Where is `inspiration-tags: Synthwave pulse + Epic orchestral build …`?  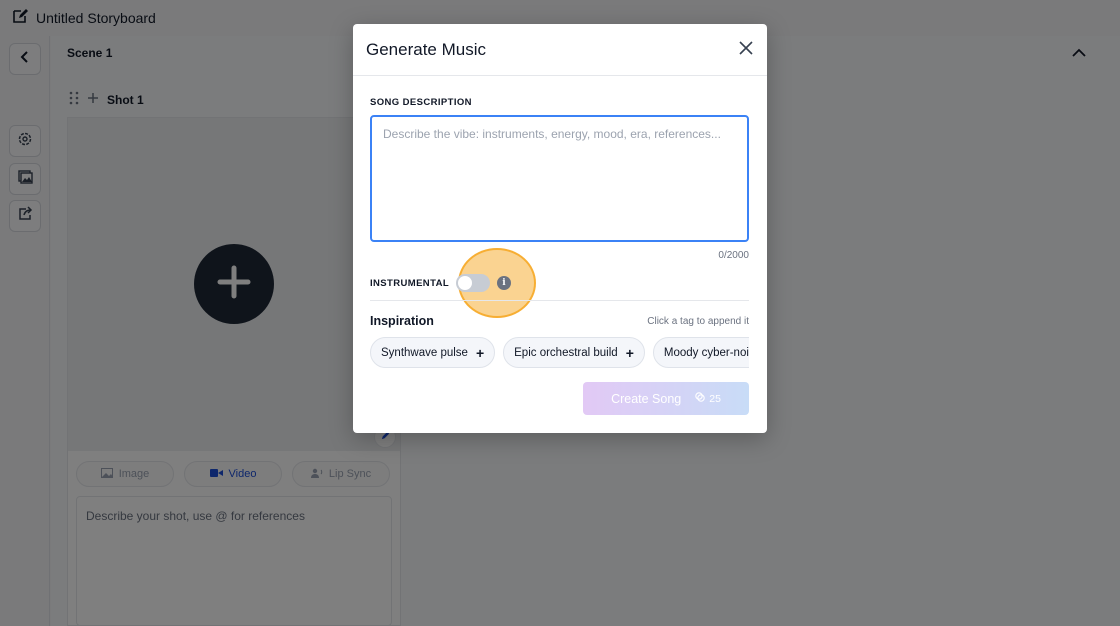 inspiration-tags: Synthwave pulse + Epic orchestral build … is located at coordinates (559, 353).